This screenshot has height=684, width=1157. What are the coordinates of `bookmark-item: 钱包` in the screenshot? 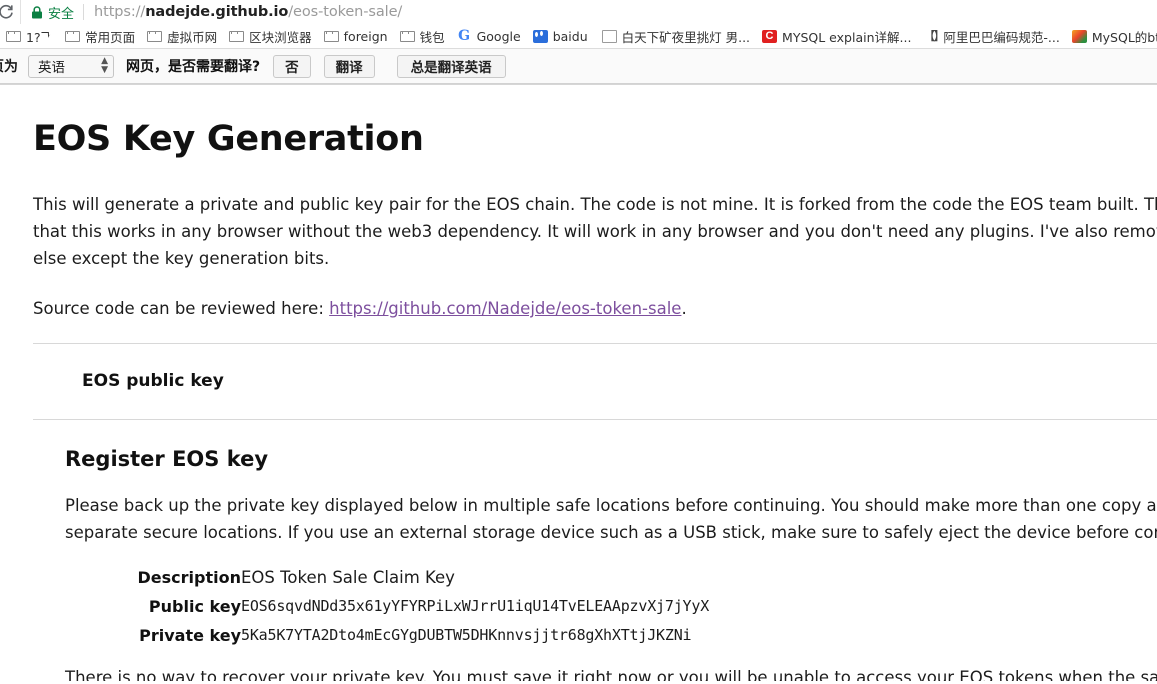 It's located at (422, 36).